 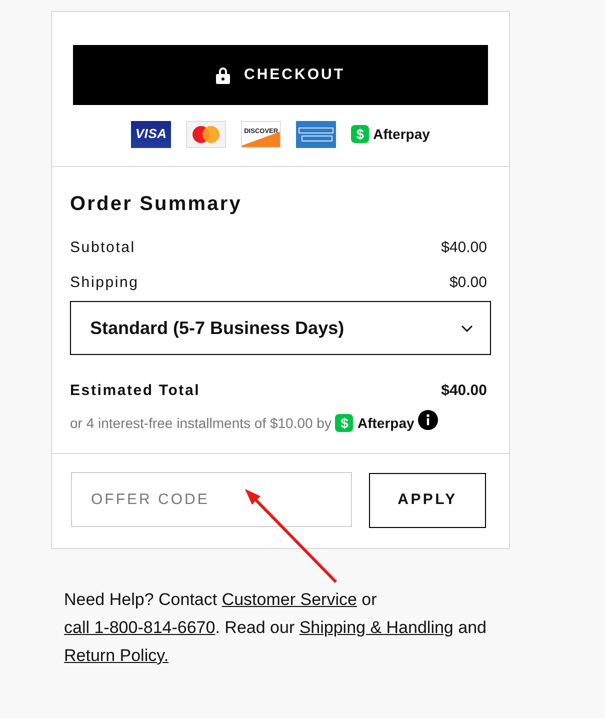 What do you see at coordinates (276, 628) in the screenshot?
I see `help-text: Need Help? Contact Customer Service or call 1-800-814-6670. Read our Shipping & Handling and Return Policy.` at bounding box center [276, 628].